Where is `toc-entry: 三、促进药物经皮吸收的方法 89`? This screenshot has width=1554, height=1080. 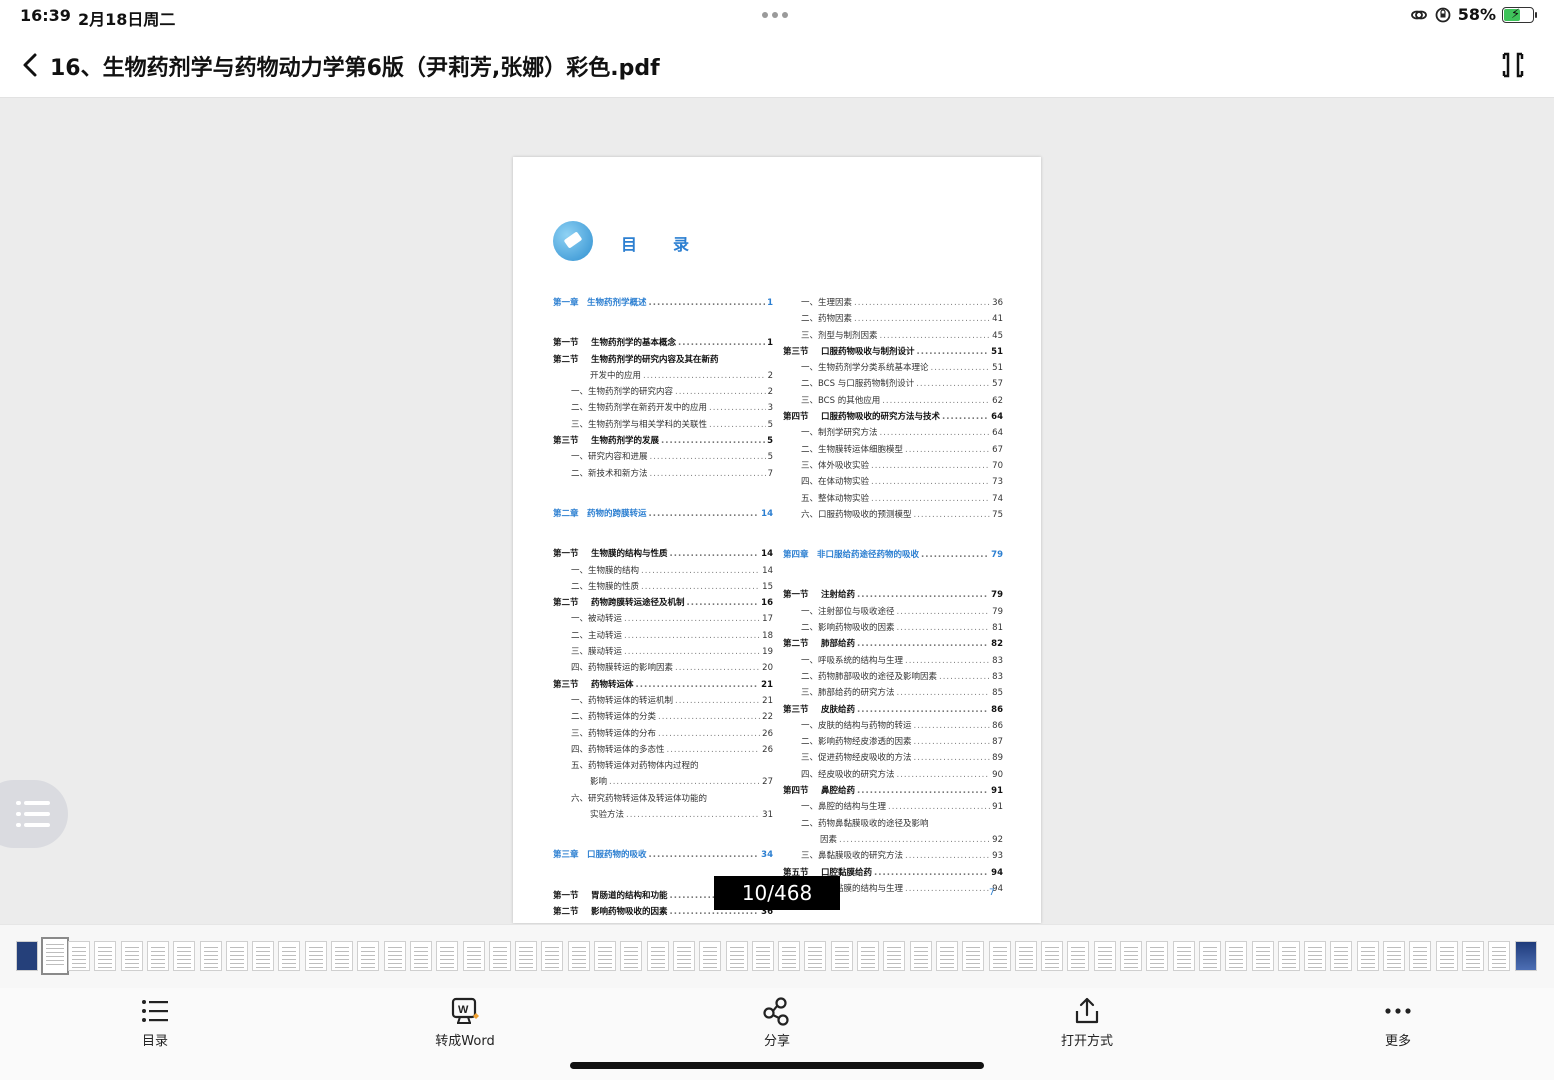 toc-entry: 三、促进药物经皮吸收的方法 89 is located at coordinates (893, 758).